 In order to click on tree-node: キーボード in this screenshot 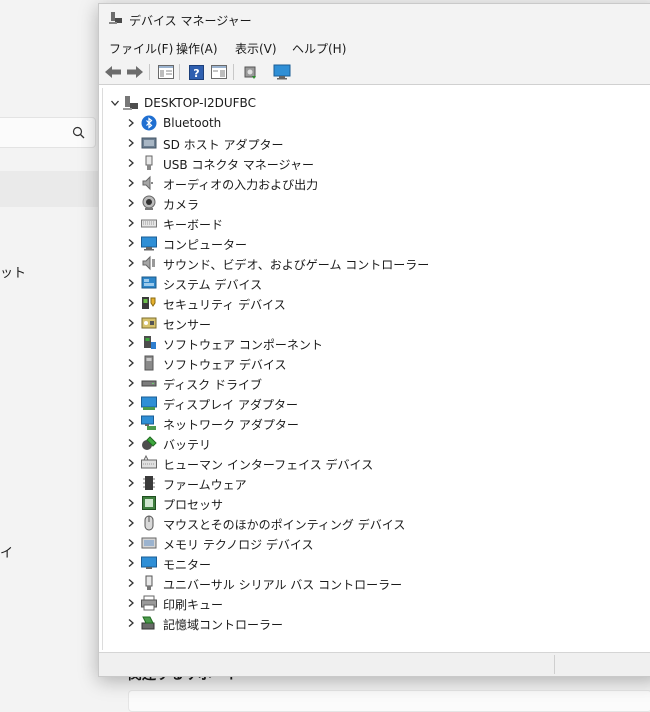, I will do `click(373, 223)`.